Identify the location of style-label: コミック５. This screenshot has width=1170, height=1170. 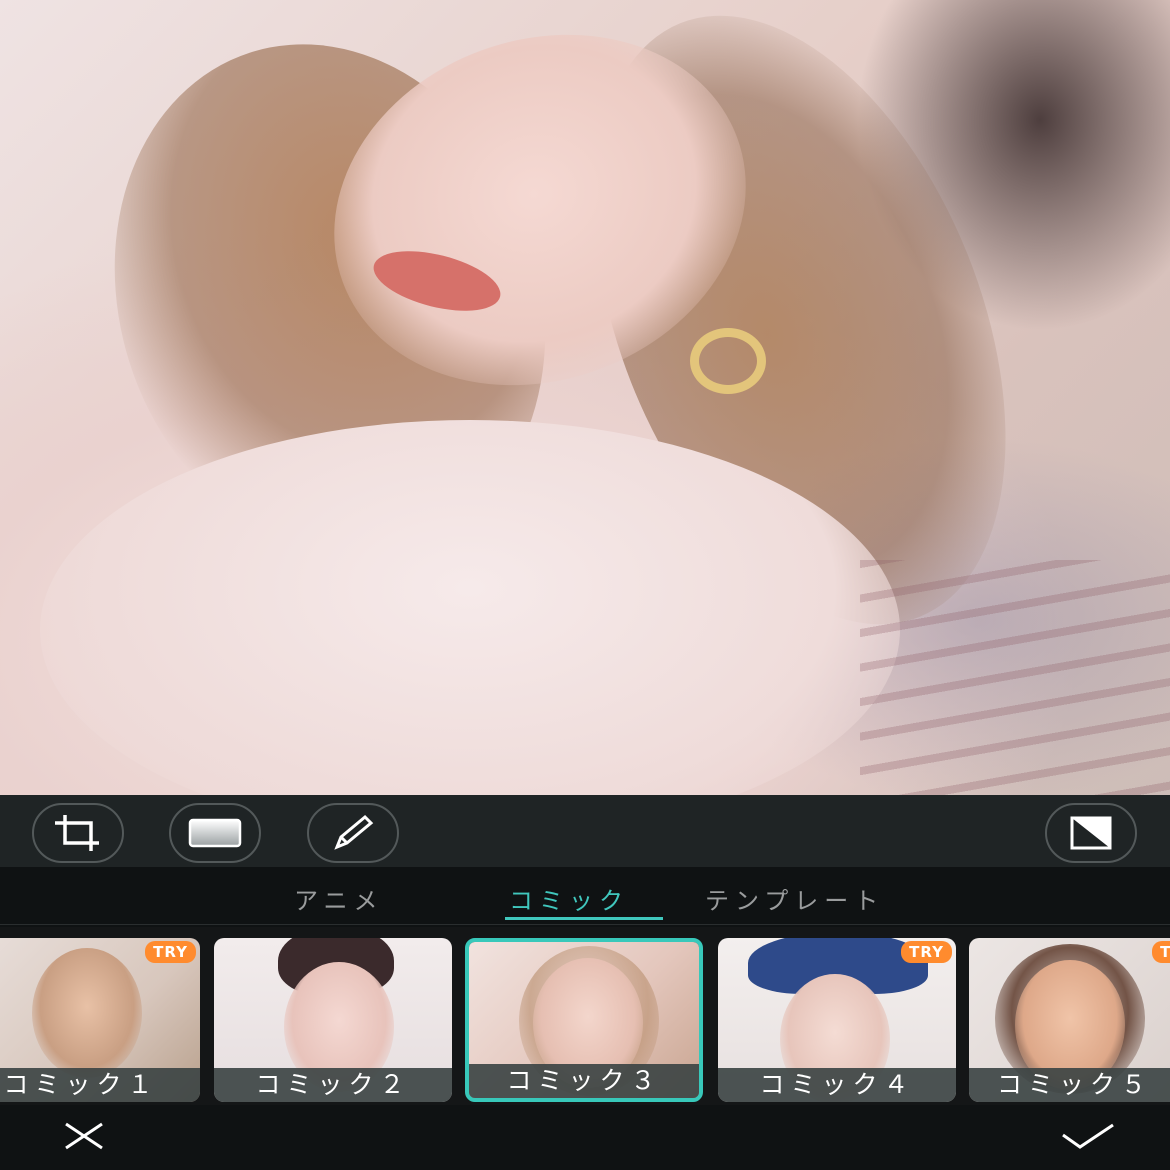
(1069, 1085).